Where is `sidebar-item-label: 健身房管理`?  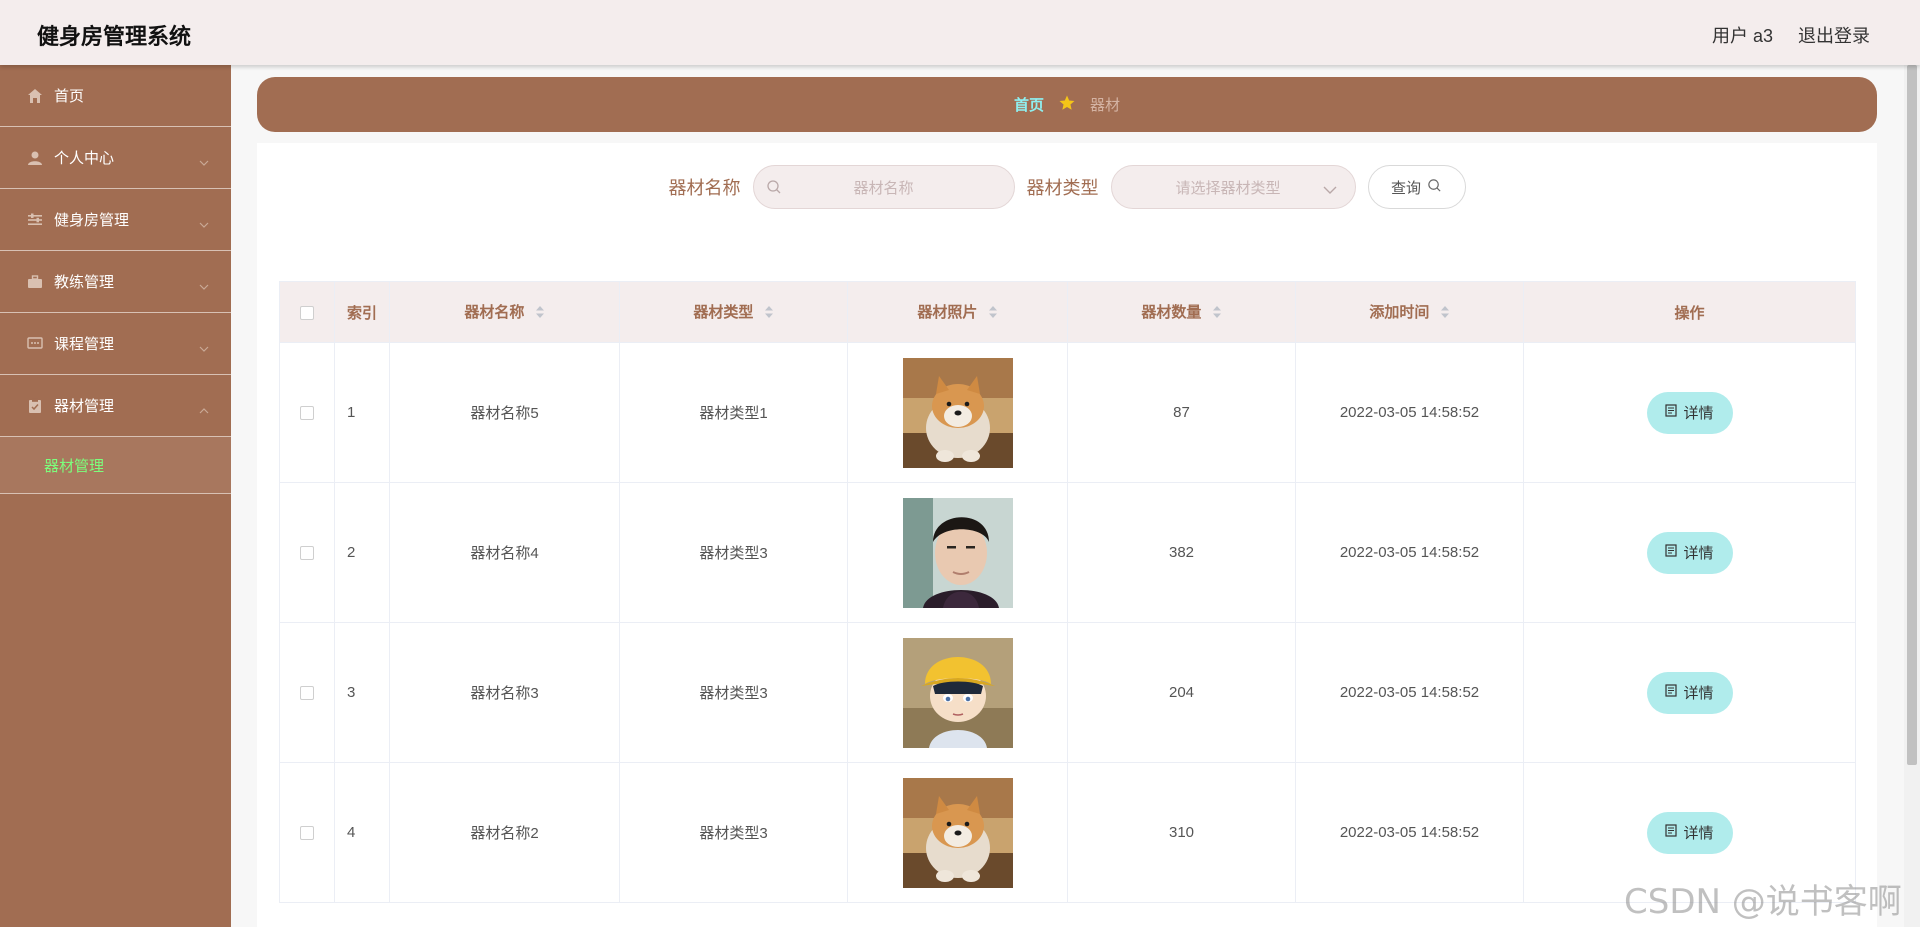
sidebar-item-label: 健身房管理 is located at coordinates (92, 220).